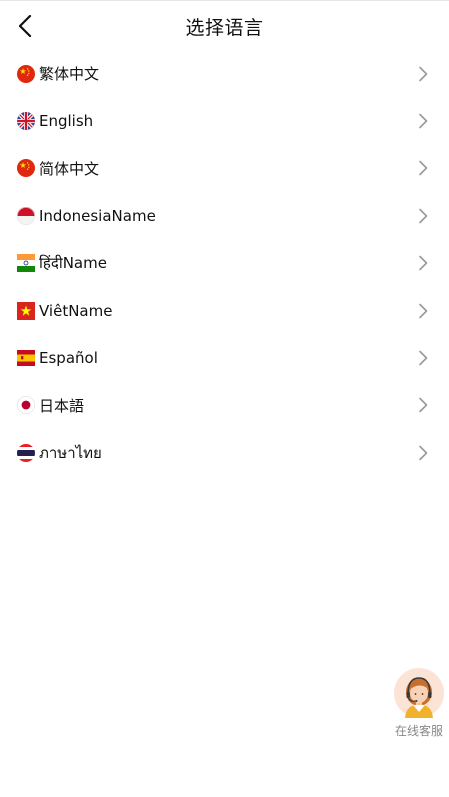 This screenshot has height=797, width=449. I want to click on customer-service-label: 在线客服, so click(418, 731).